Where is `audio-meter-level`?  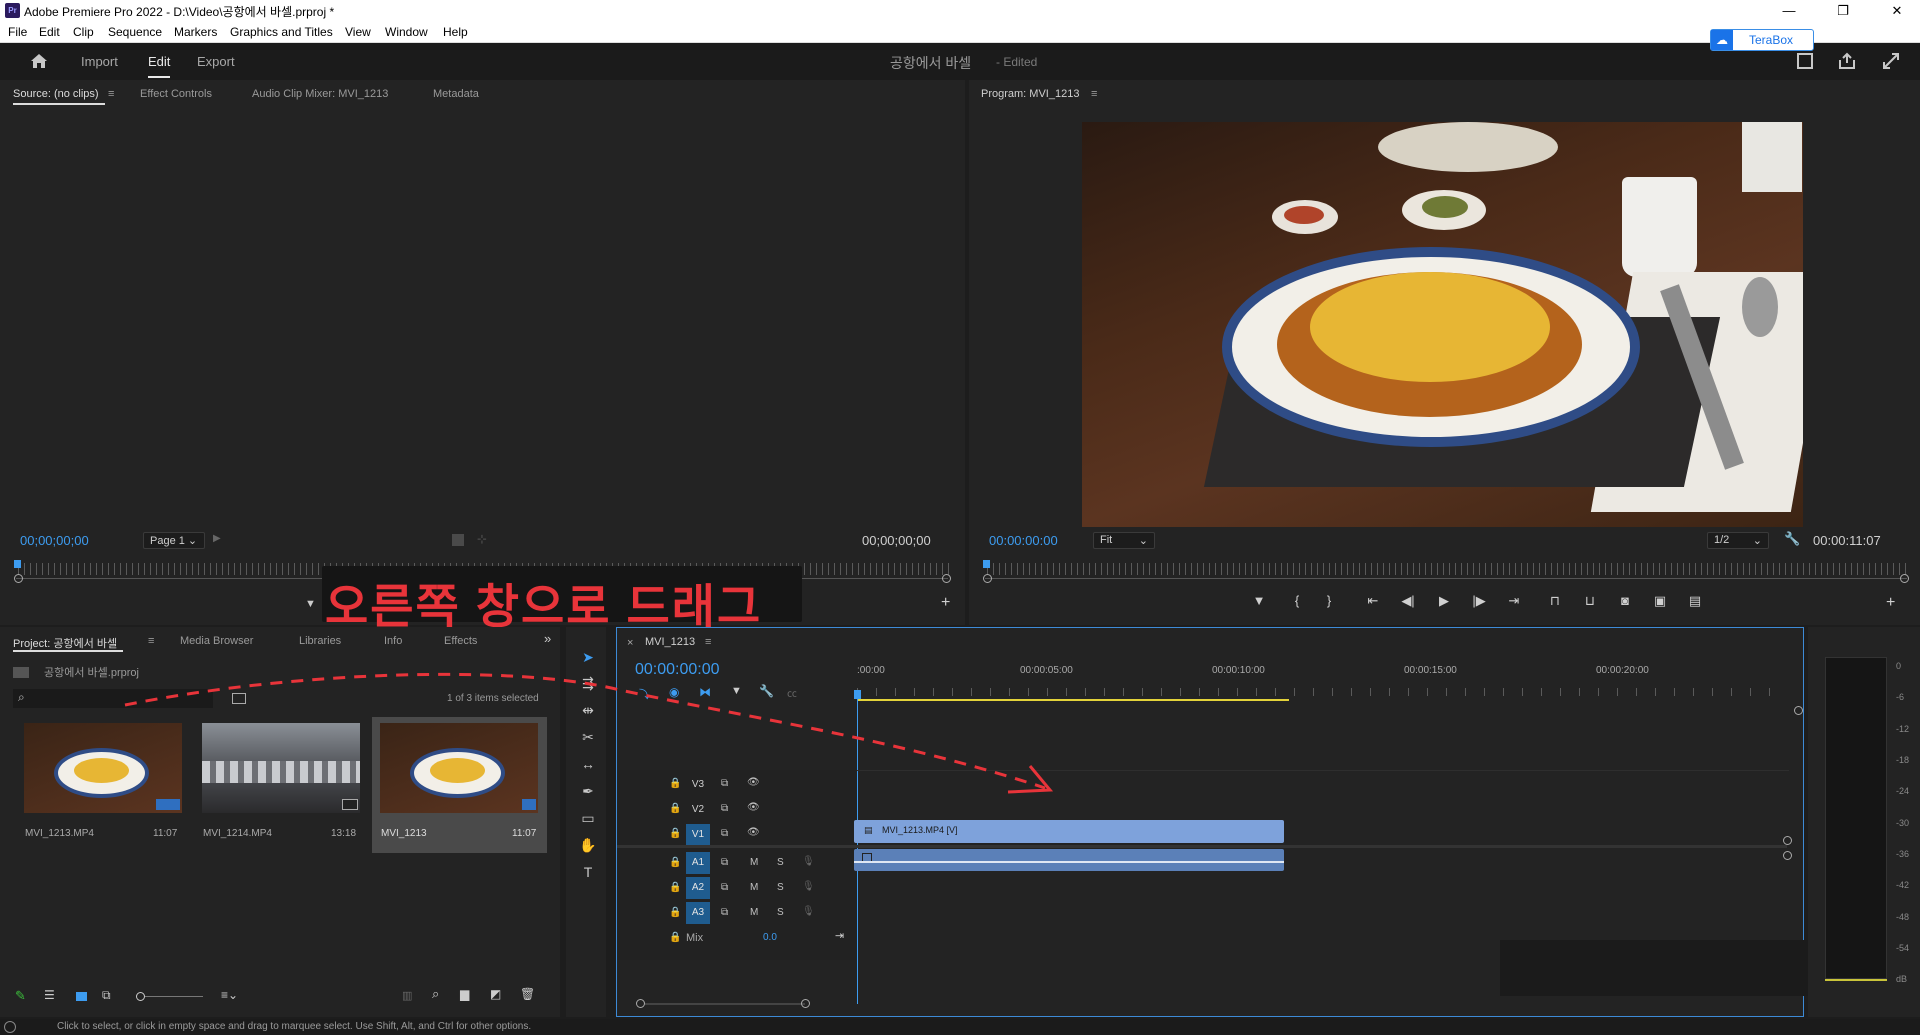
audio-meter-level is located at coordinates (1856, 980).